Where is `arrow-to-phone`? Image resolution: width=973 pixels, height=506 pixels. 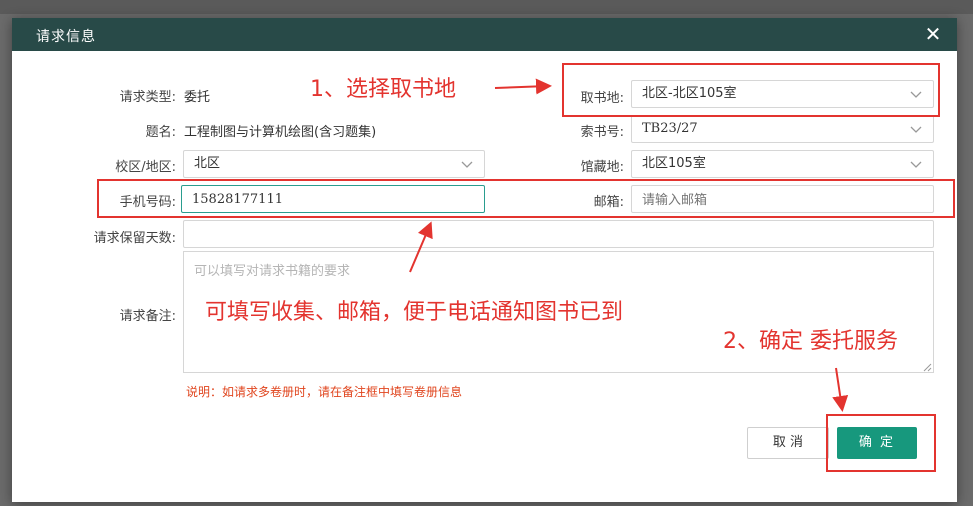
arrow-to-phone is located at coordinates (421, 247).